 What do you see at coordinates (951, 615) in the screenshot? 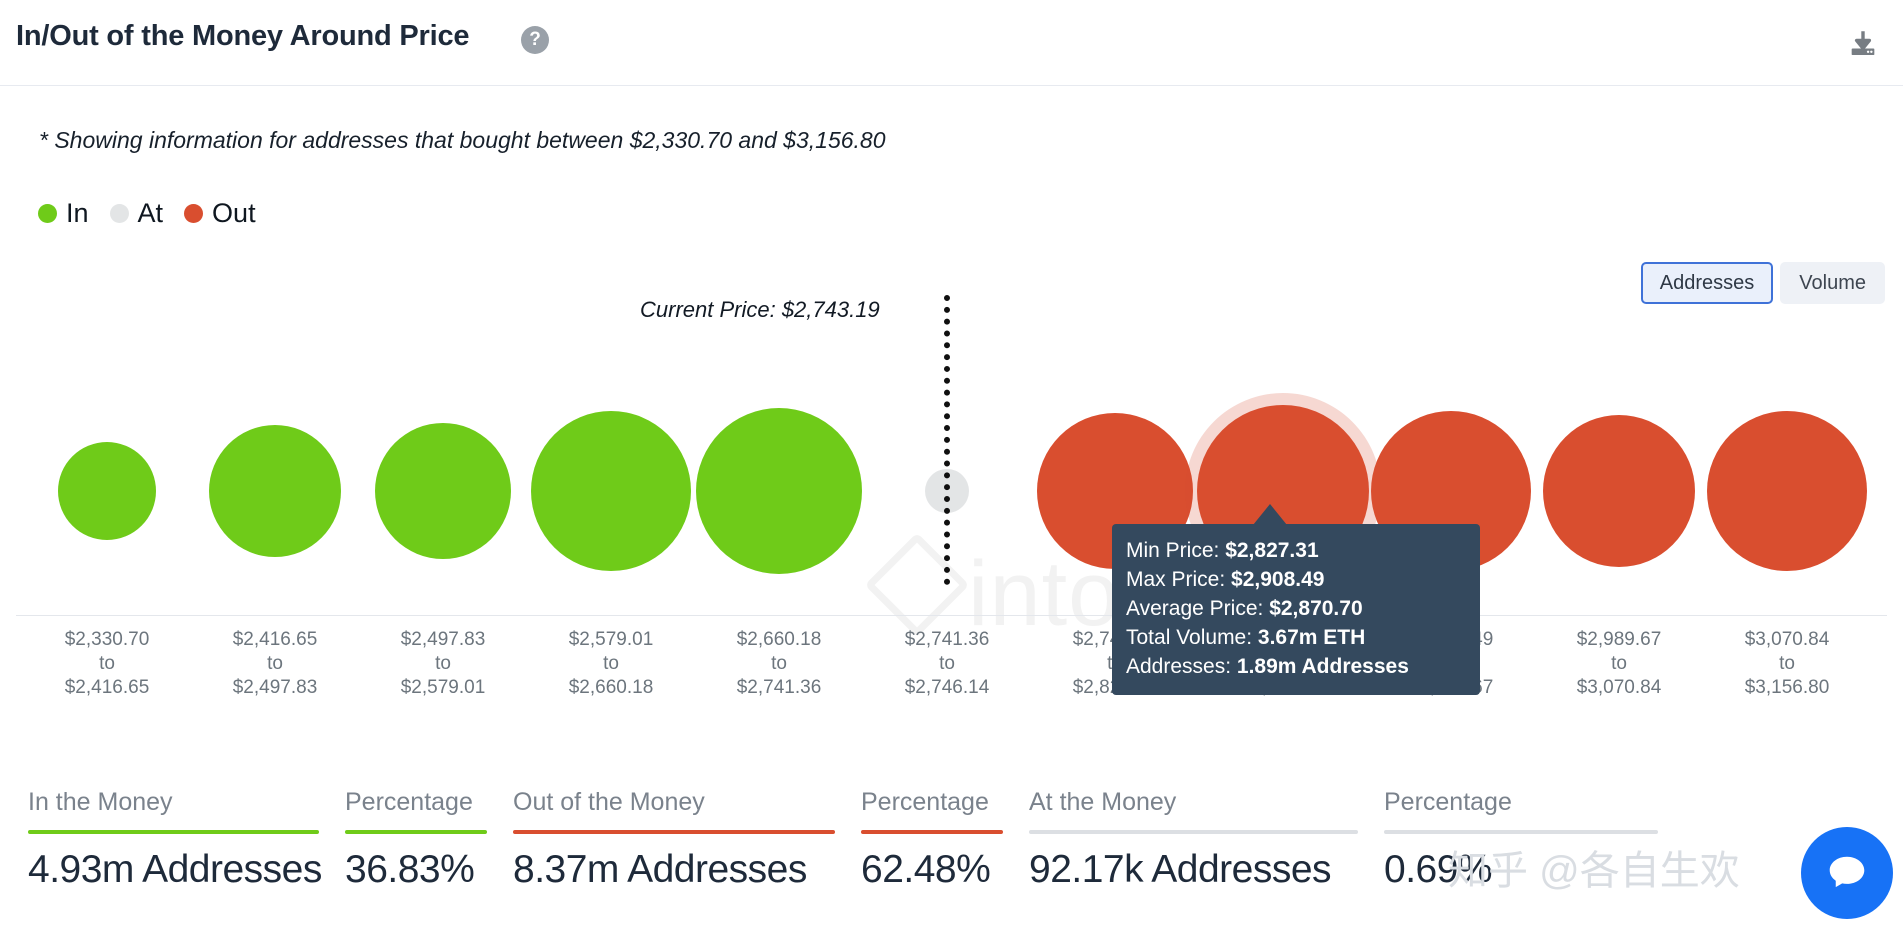
I see `chart-baseline` at bounding box center [951, 615].